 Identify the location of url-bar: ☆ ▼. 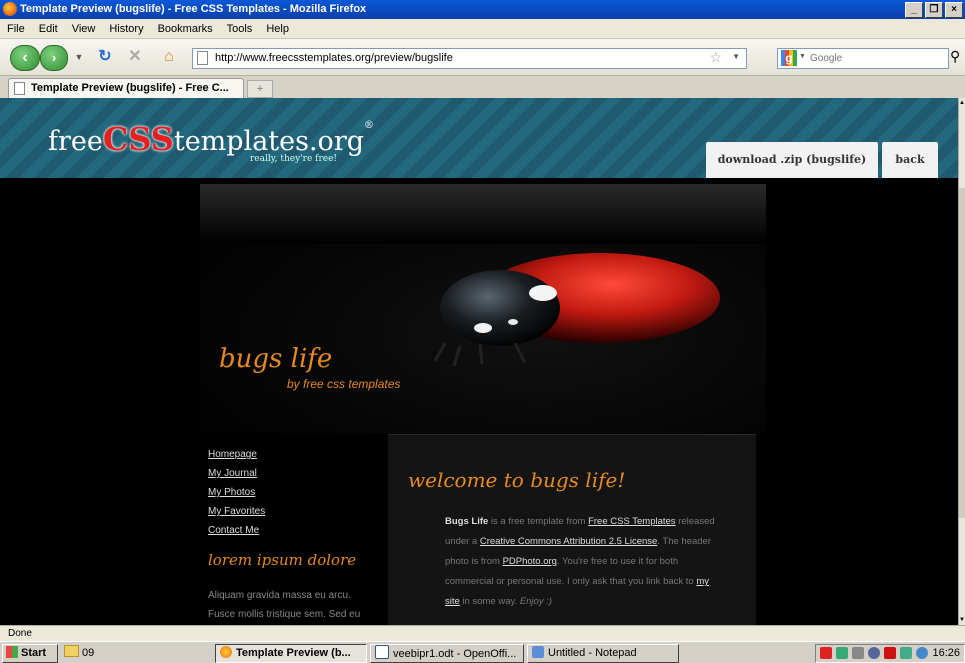
(469, 58).